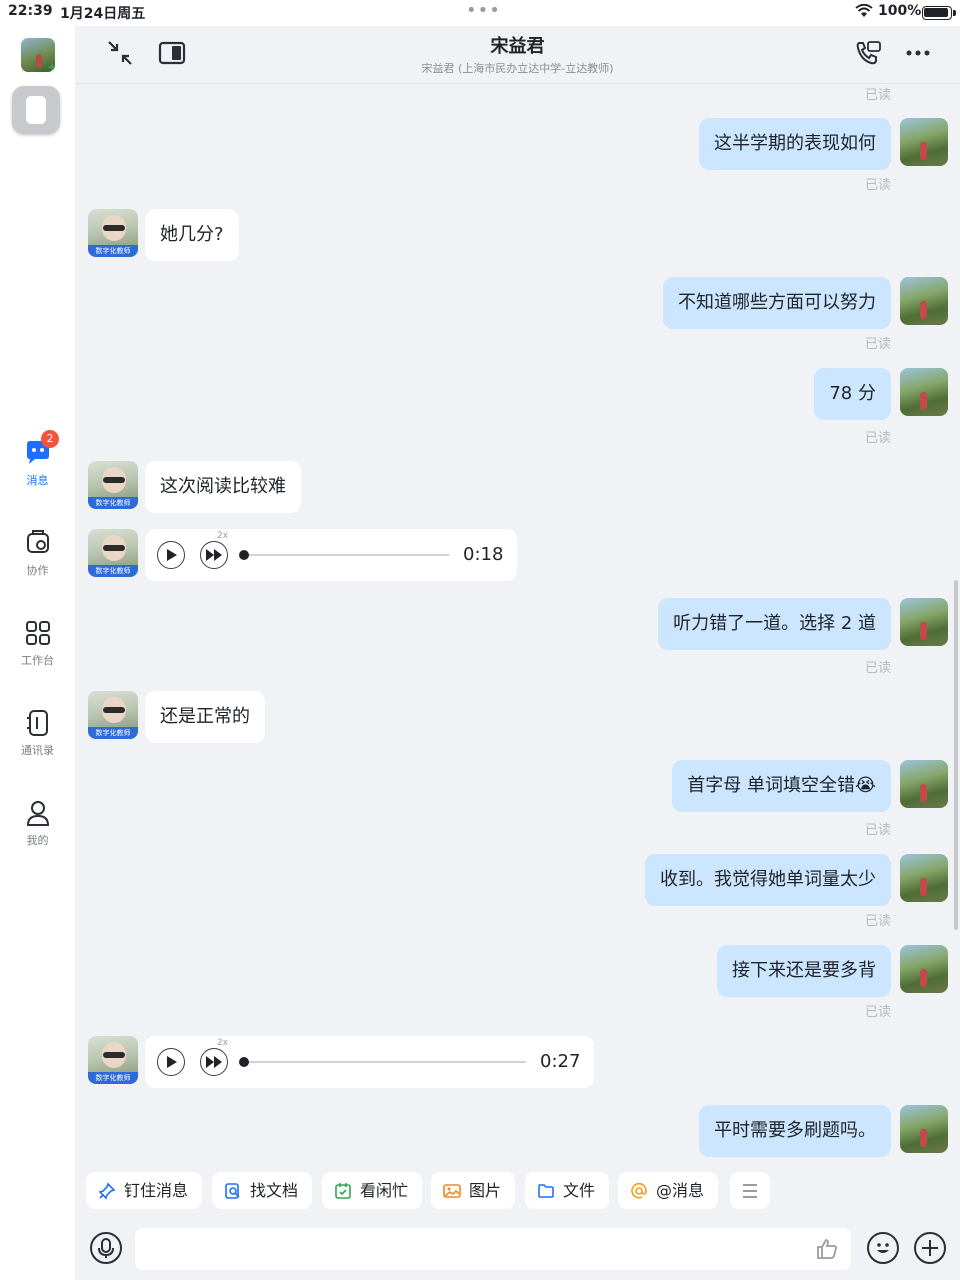 The width and height of the screenshot is (960, 1280). What do you see at coordinates (868, 53) in the screenshot?
I see `phone-call-icon` at bounding box center [868, 53].